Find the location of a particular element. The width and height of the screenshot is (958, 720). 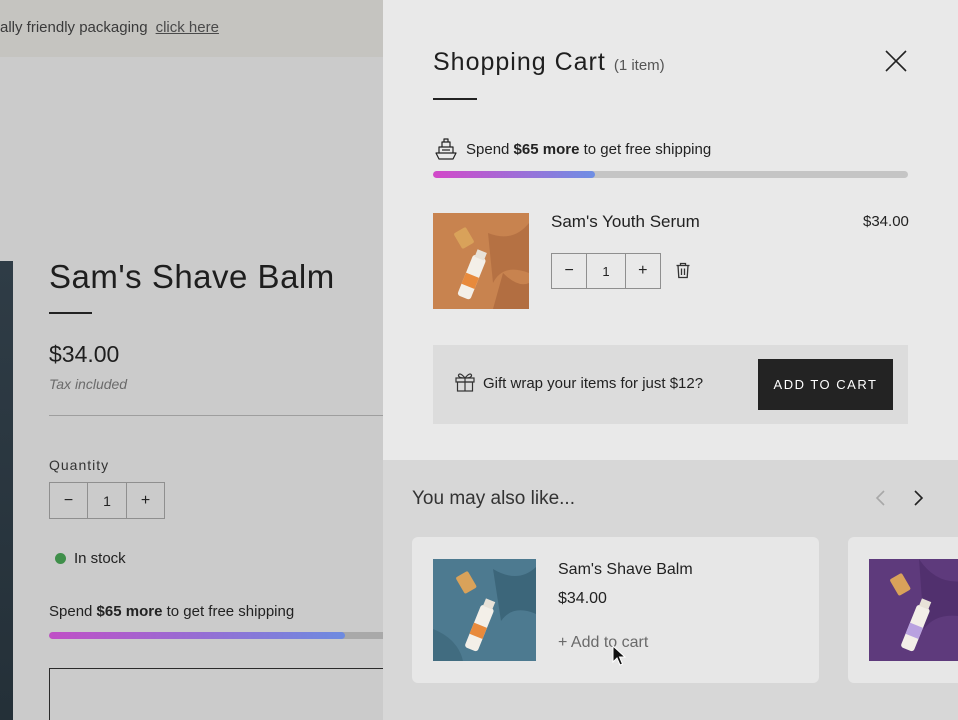

trash-icon is located at coordinates (683, 270).